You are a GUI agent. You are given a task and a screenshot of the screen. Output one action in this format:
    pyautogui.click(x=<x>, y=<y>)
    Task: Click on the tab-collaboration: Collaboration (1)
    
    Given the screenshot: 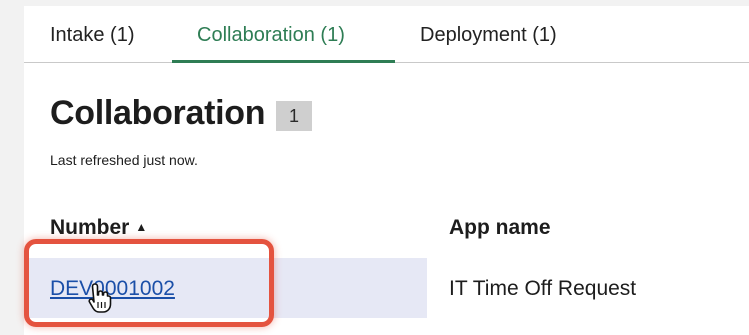 What is the action you would take?
    pyautogui.click(x=271, y=35)
    